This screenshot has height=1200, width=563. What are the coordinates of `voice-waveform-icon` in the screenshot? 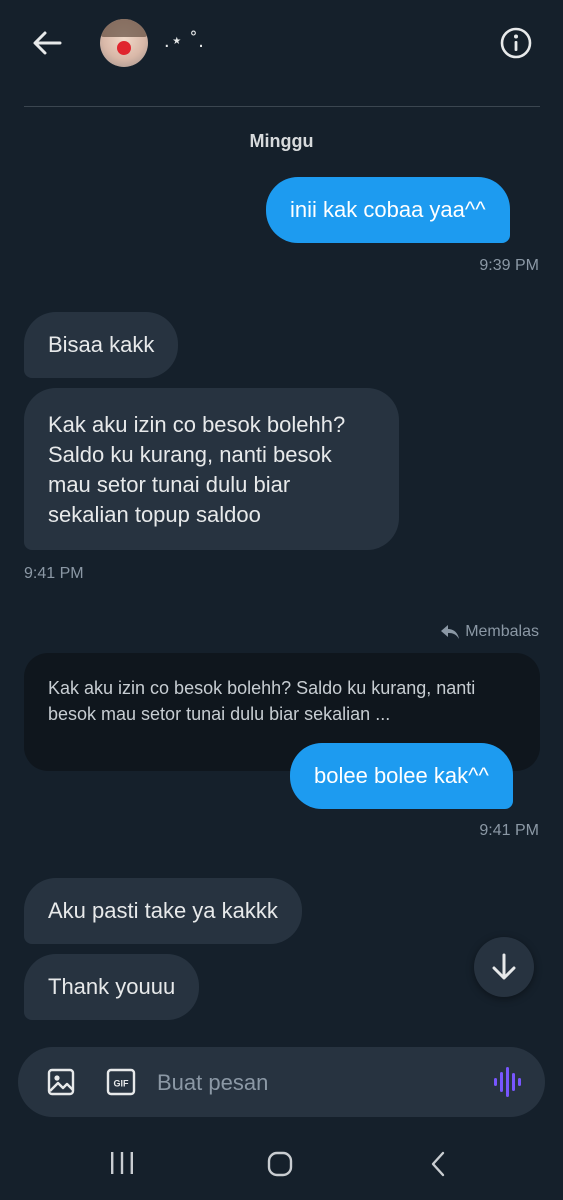 It's located at (507, 1082).